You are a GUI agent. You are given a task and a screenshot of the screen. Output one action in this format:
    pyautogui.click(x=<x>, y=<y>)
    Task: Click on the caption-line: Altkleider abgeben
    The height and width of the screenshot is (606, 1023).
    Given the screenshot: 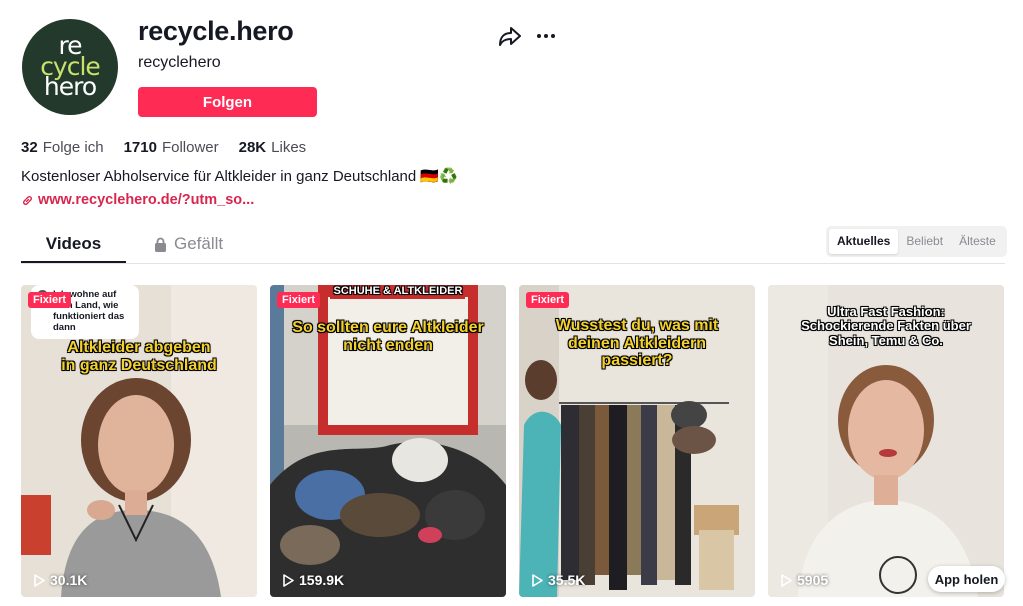 What is the action you would take?
    pyautogui.click(x=139, y=347)
    